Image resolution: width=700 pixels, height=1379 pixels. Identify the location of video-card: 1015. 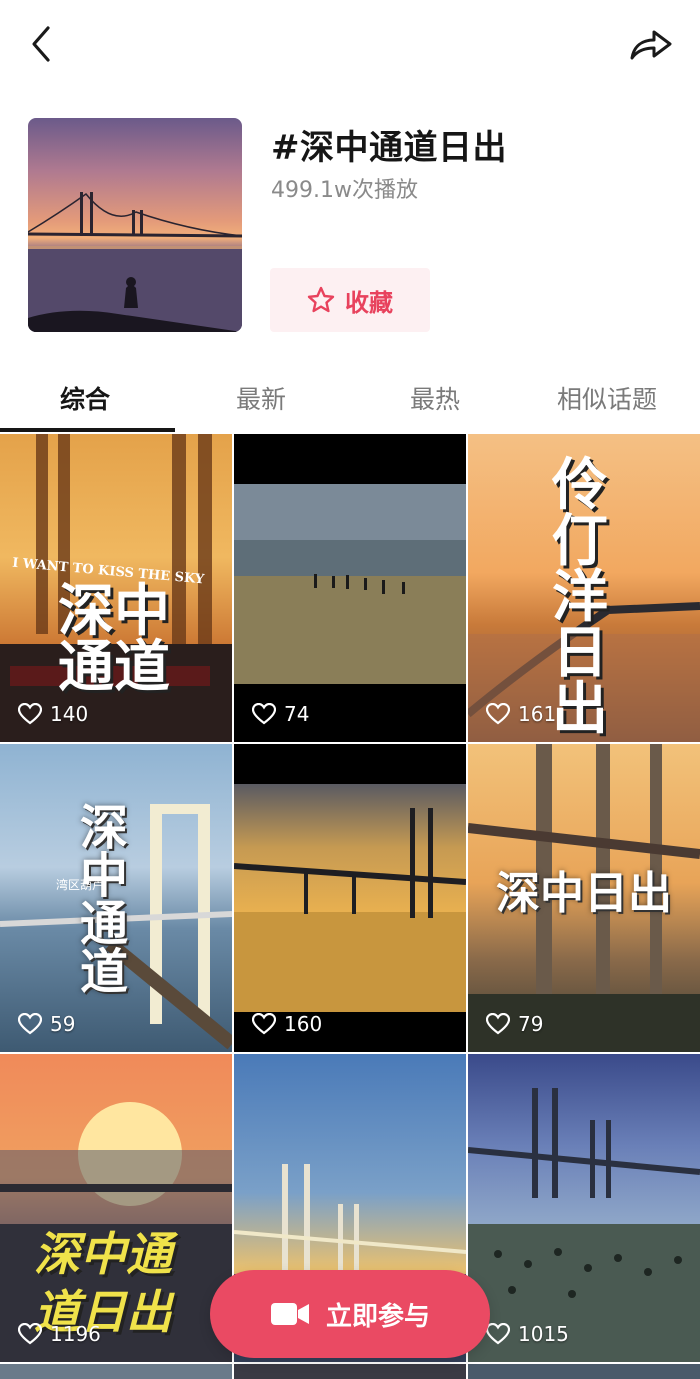
(584, 1208).